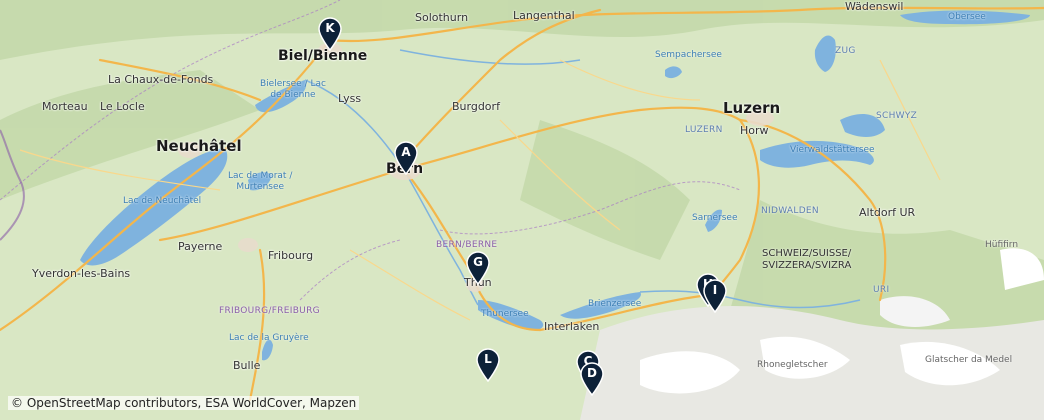 This screenshot has height=420, width=1044. Describe the element at coordinates (754, 130) in the screenshot. I see `place-horw: Horw` at that location.